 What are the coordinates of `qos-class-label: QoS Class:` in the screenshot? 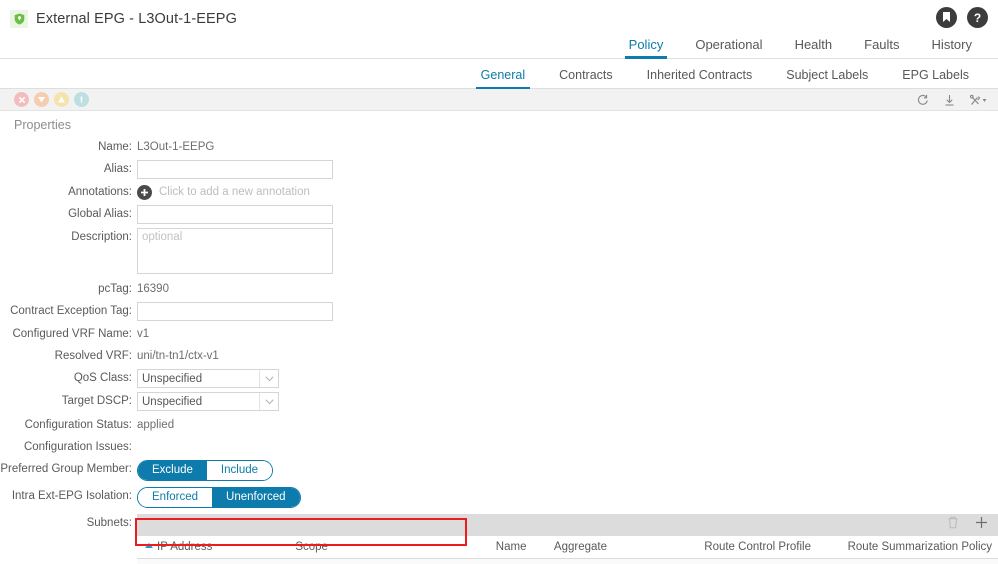 It's located at (102, 378).